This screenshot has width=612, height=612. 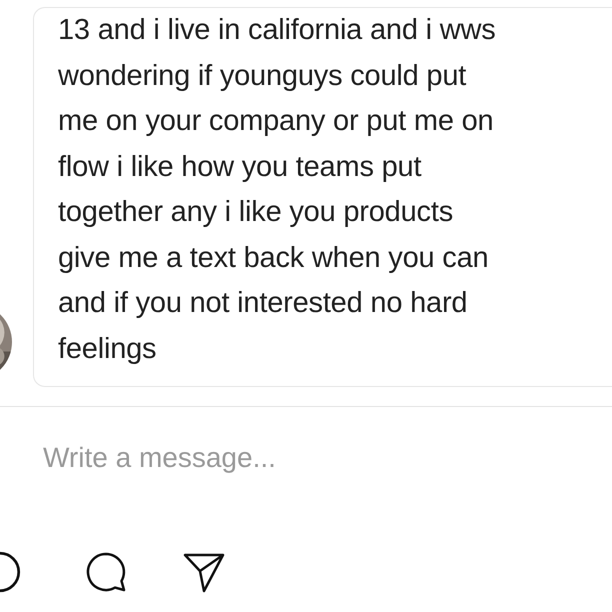 What do you see at coordinates (106, 572) in the screenshot?
I see `comment-icon` at bounding box center [106, 572].